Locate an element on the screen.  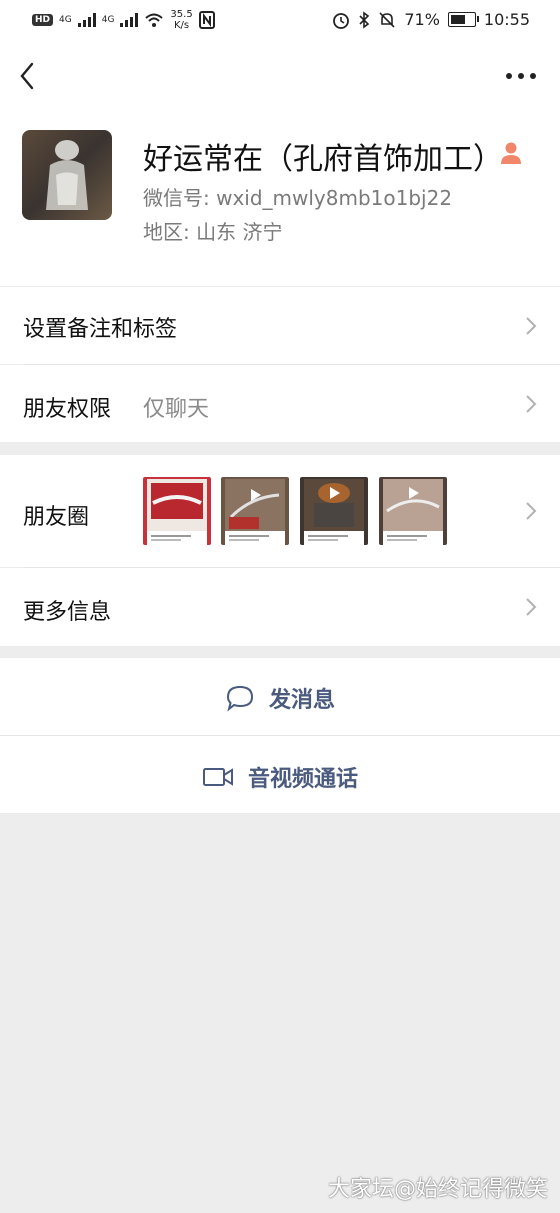
person-icon is located at coordinates (511, 153).